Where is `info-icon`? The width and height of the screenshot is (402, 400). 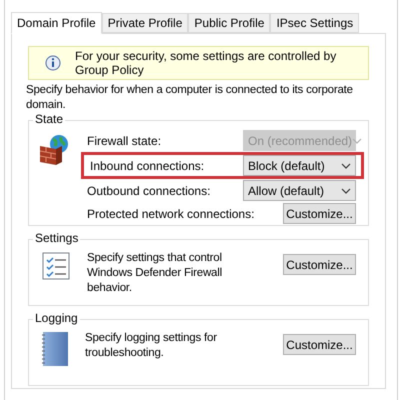 info-icon is located at coordinates (53, 63).